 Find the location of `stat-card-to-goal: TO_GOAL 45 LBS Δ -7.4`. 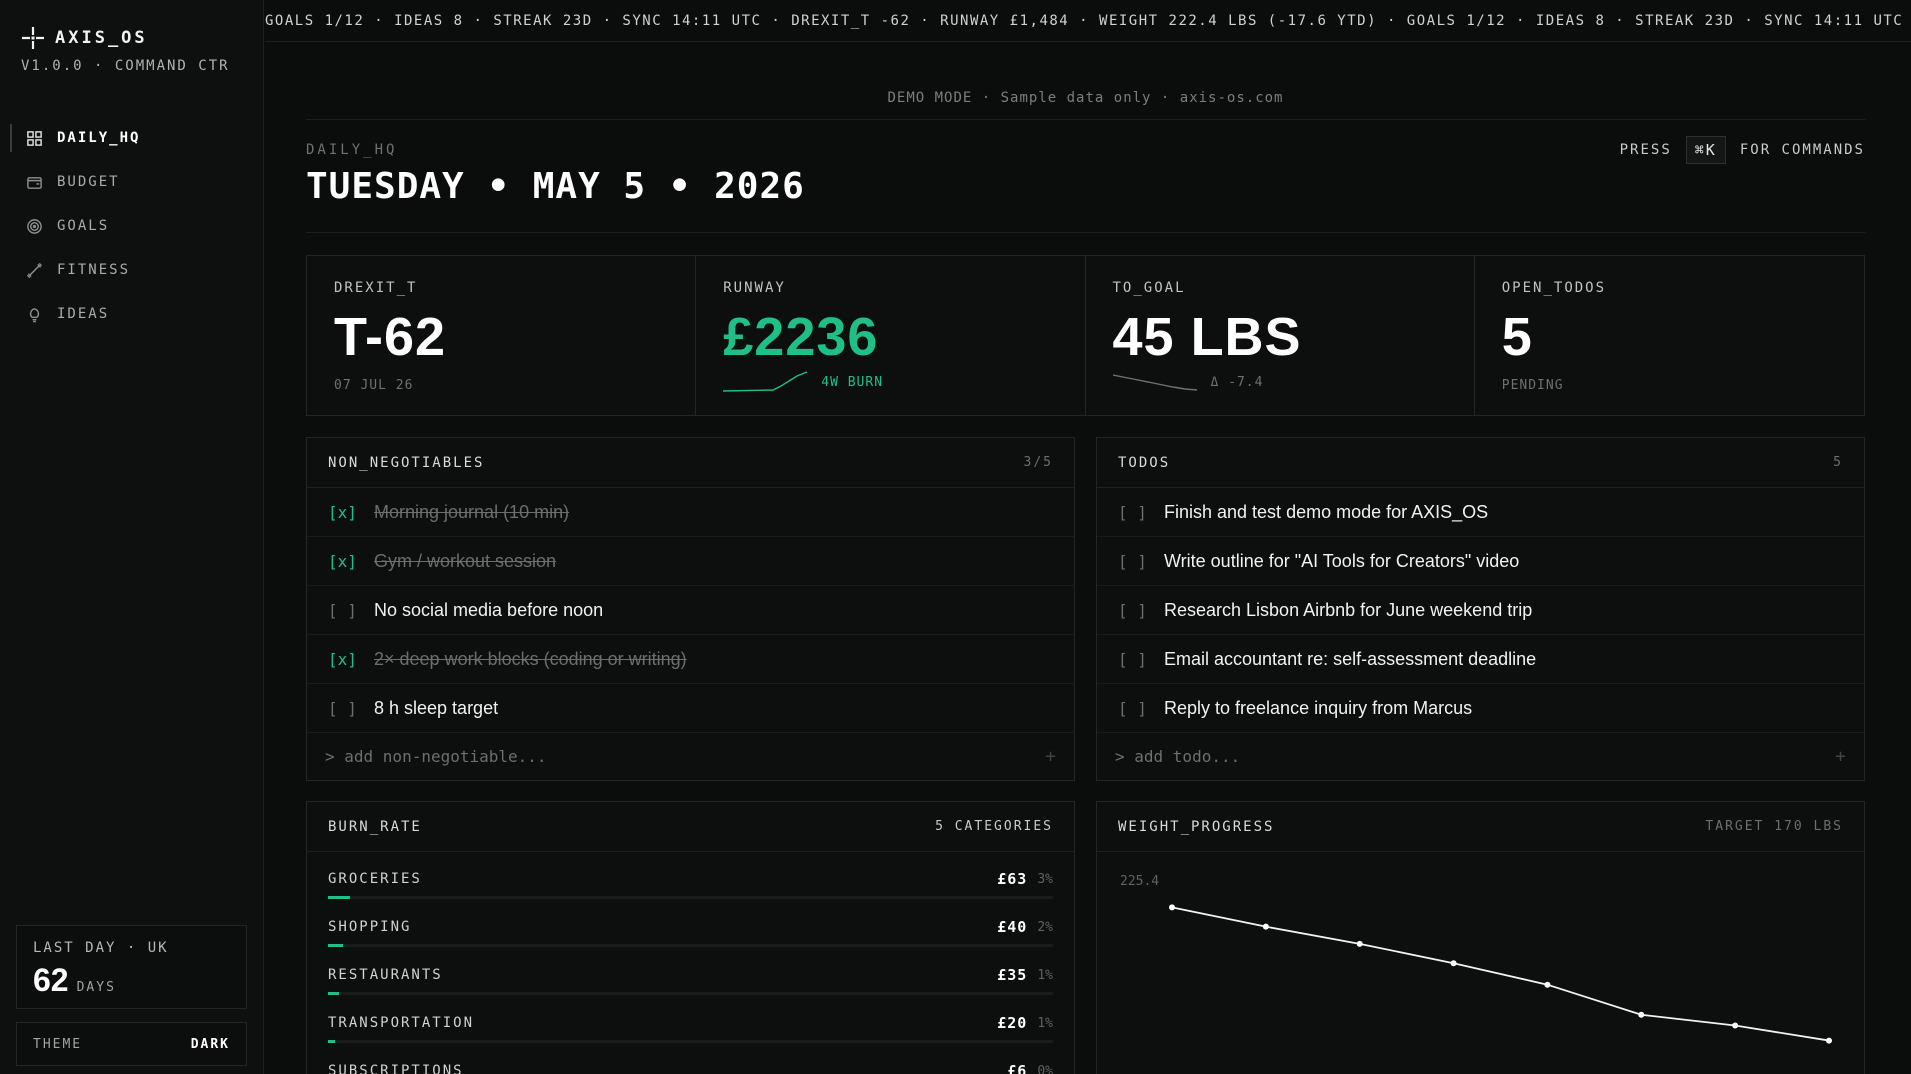

stat-card-to-goal: TO_GOAL 45 LBS Δ -7.4 is located at coordinates (1280, 335).